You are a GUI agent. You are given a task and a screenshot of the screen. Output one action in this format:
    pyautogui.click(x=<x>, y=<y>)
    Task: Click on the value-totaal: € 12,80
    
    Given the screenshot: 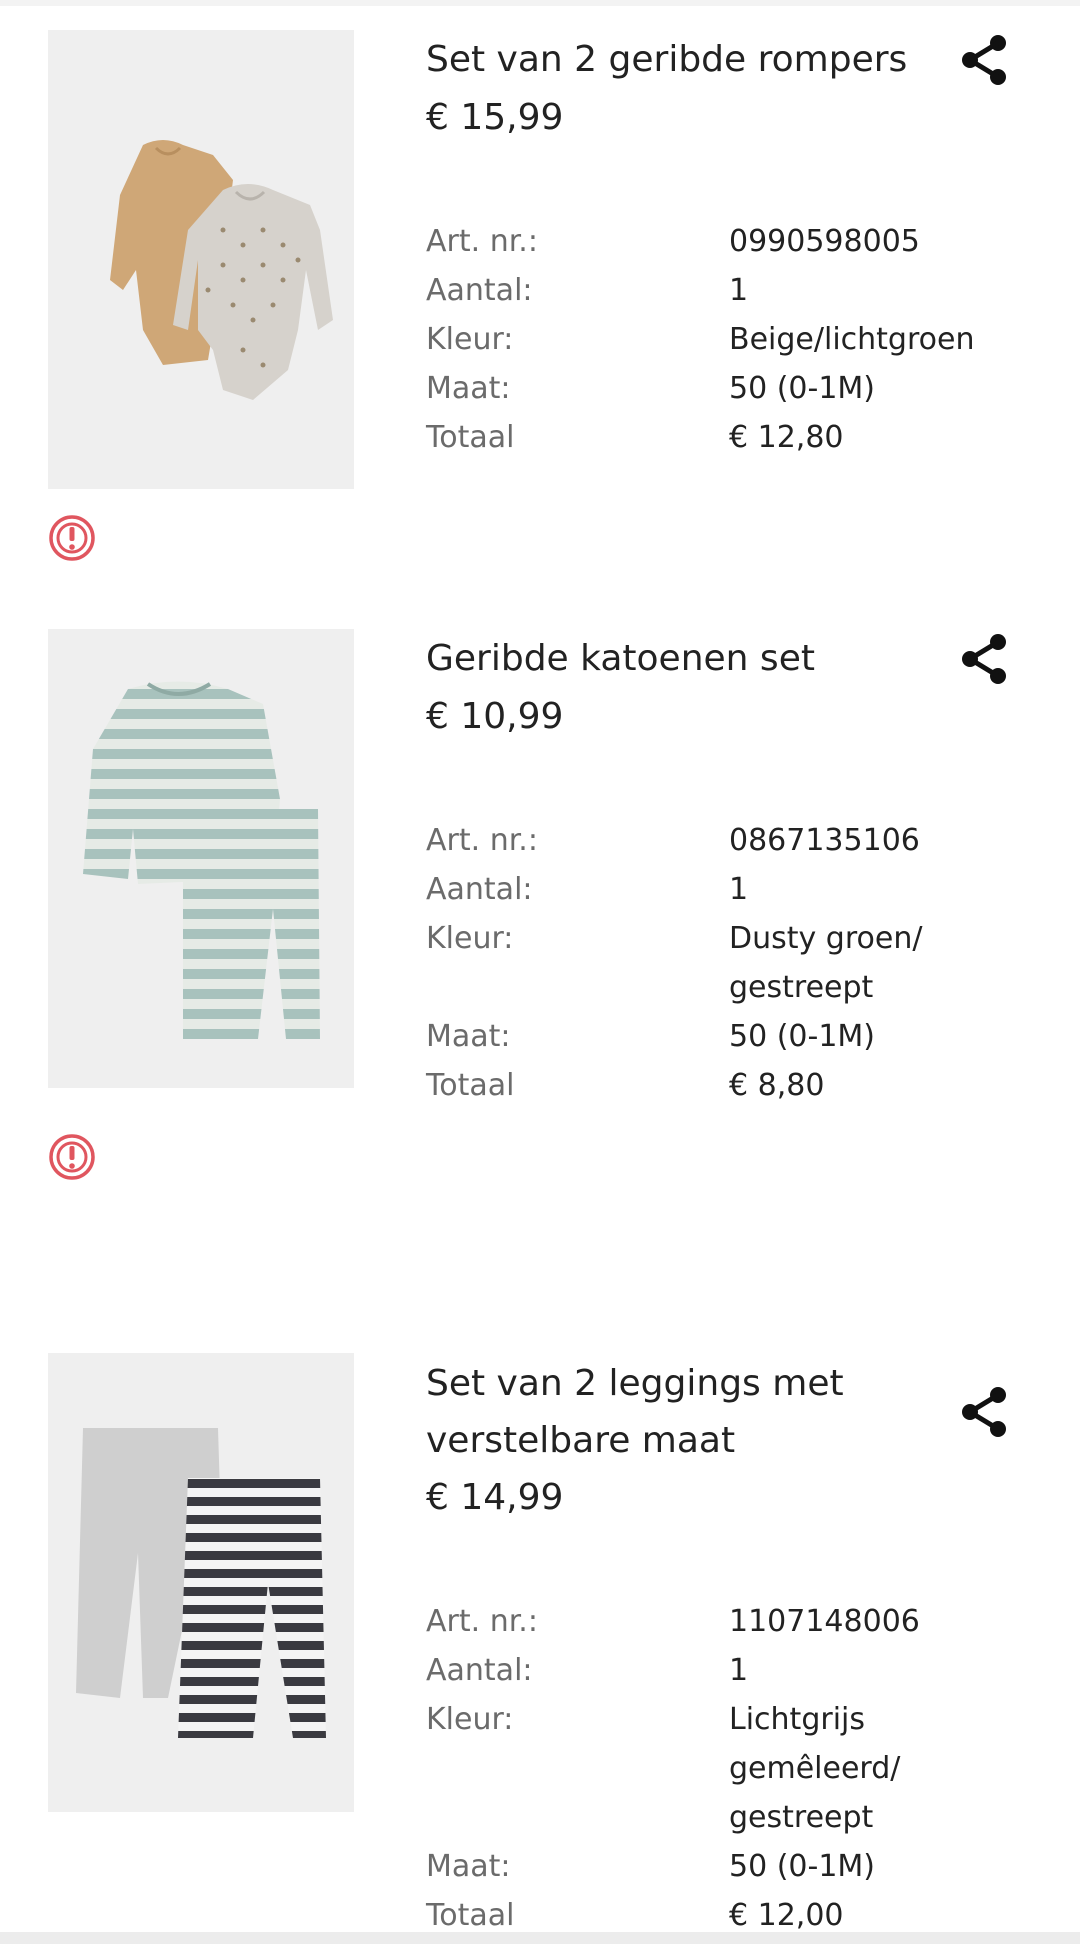 What is the action you would take?
    pyautogui.click(x=786, y=437)
    